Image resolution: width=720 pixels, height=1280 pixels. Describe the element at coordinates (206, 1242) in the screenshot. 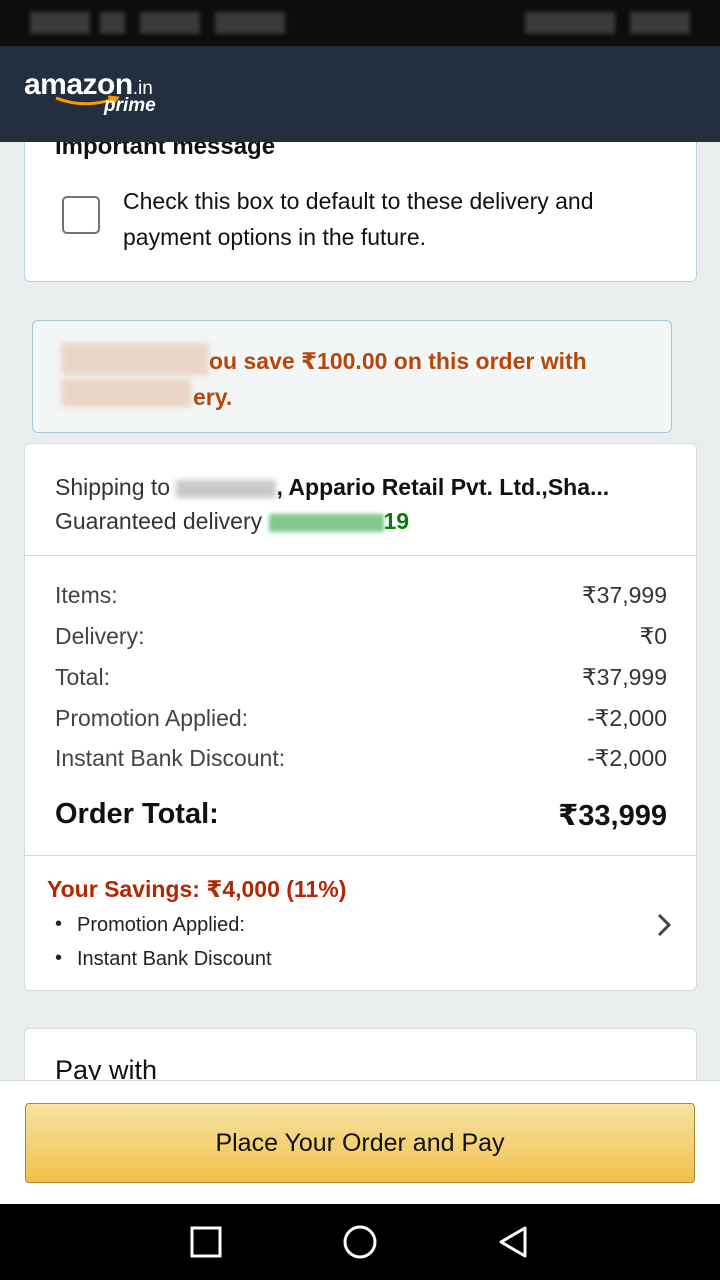

I see `recent-apps-icon` at that location.